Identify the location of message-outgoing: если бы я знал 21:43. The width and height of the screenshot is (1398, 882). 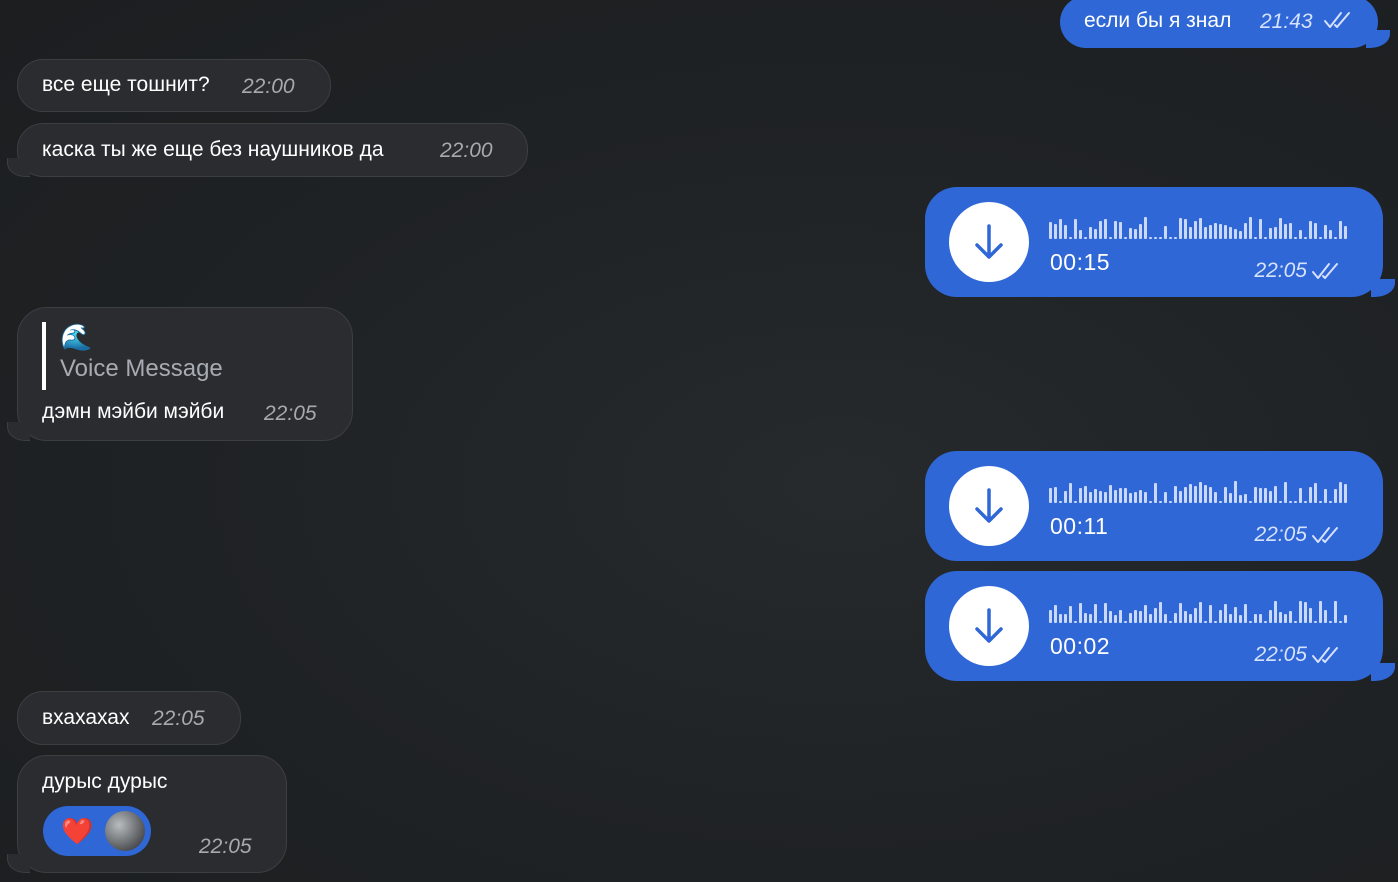
(1225, 24).